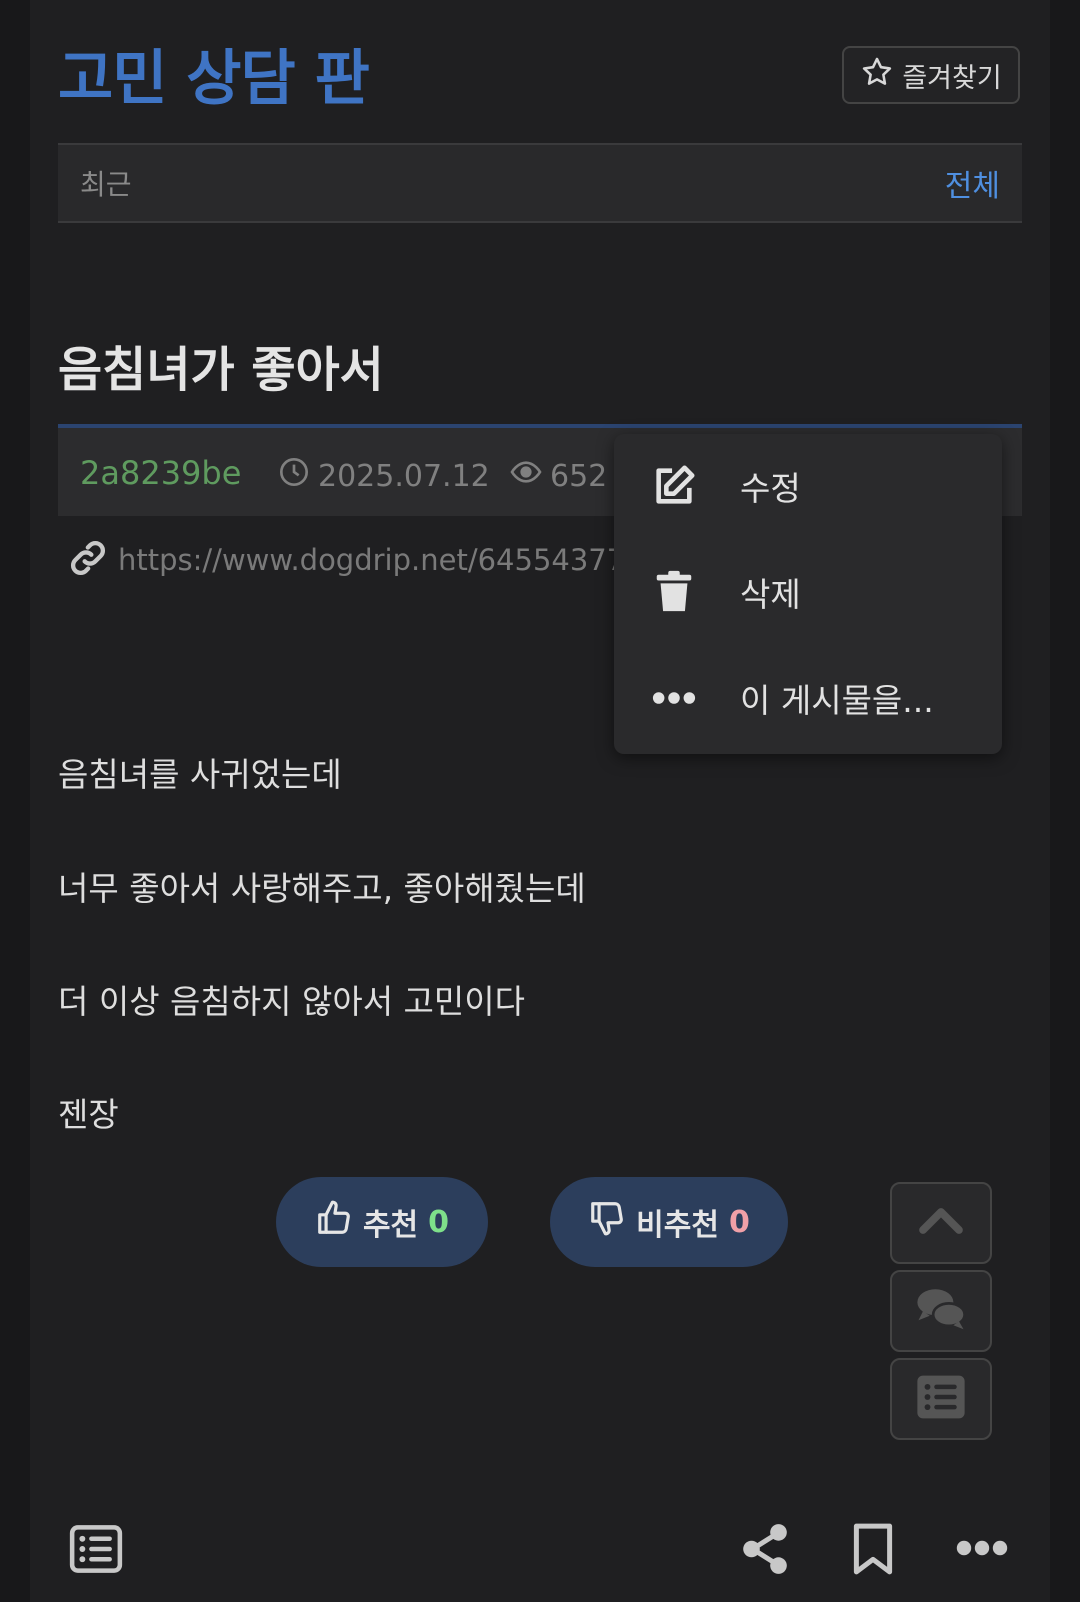 The width and height of the screenshot is (1080, 1602). I want to click on post-link: https://www.dogdrip.net/645543775, so click(356, 560).